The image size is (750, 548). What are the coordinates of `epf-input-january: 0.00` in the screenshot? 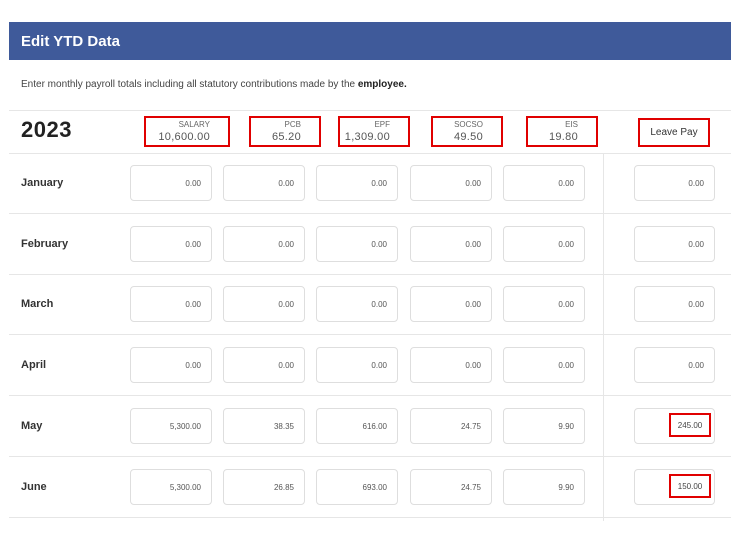 It's located at (357, 183).